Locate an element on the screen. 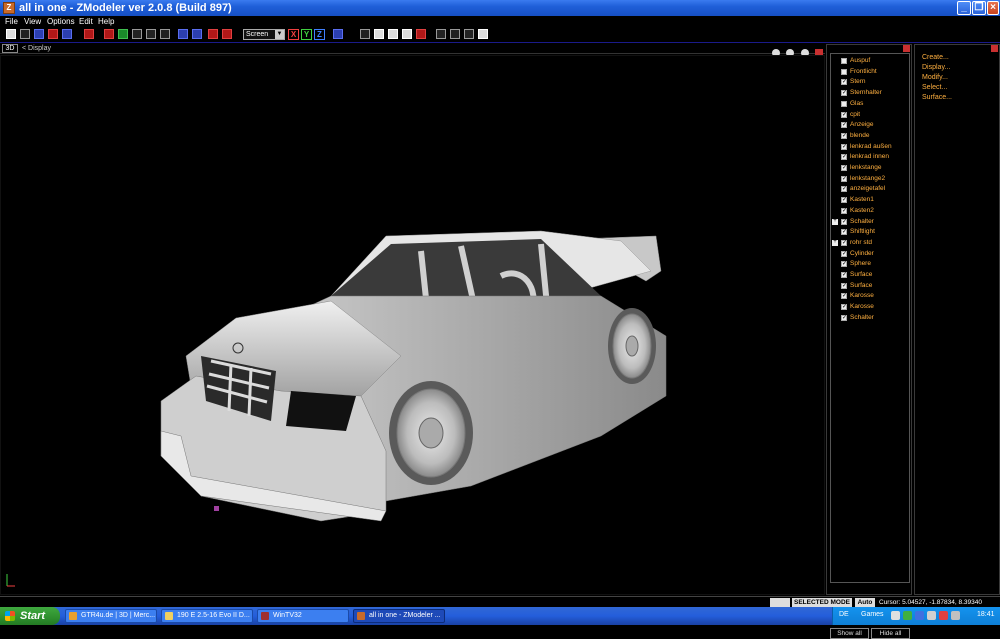  save-icon is located at coordinates (39, 34).